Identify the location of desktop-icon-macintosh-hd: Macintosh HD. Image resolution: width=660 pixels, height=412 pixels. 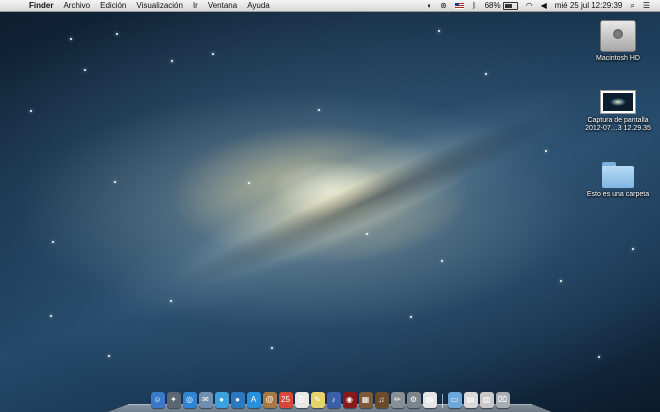
(618, 41).